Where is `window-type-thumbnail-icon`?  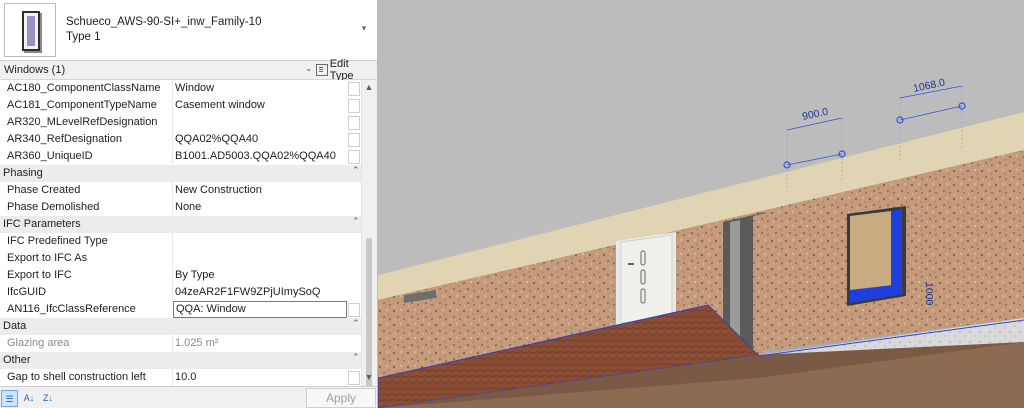
window-type-thumbnail-icon is located at coordinates (30, 30).